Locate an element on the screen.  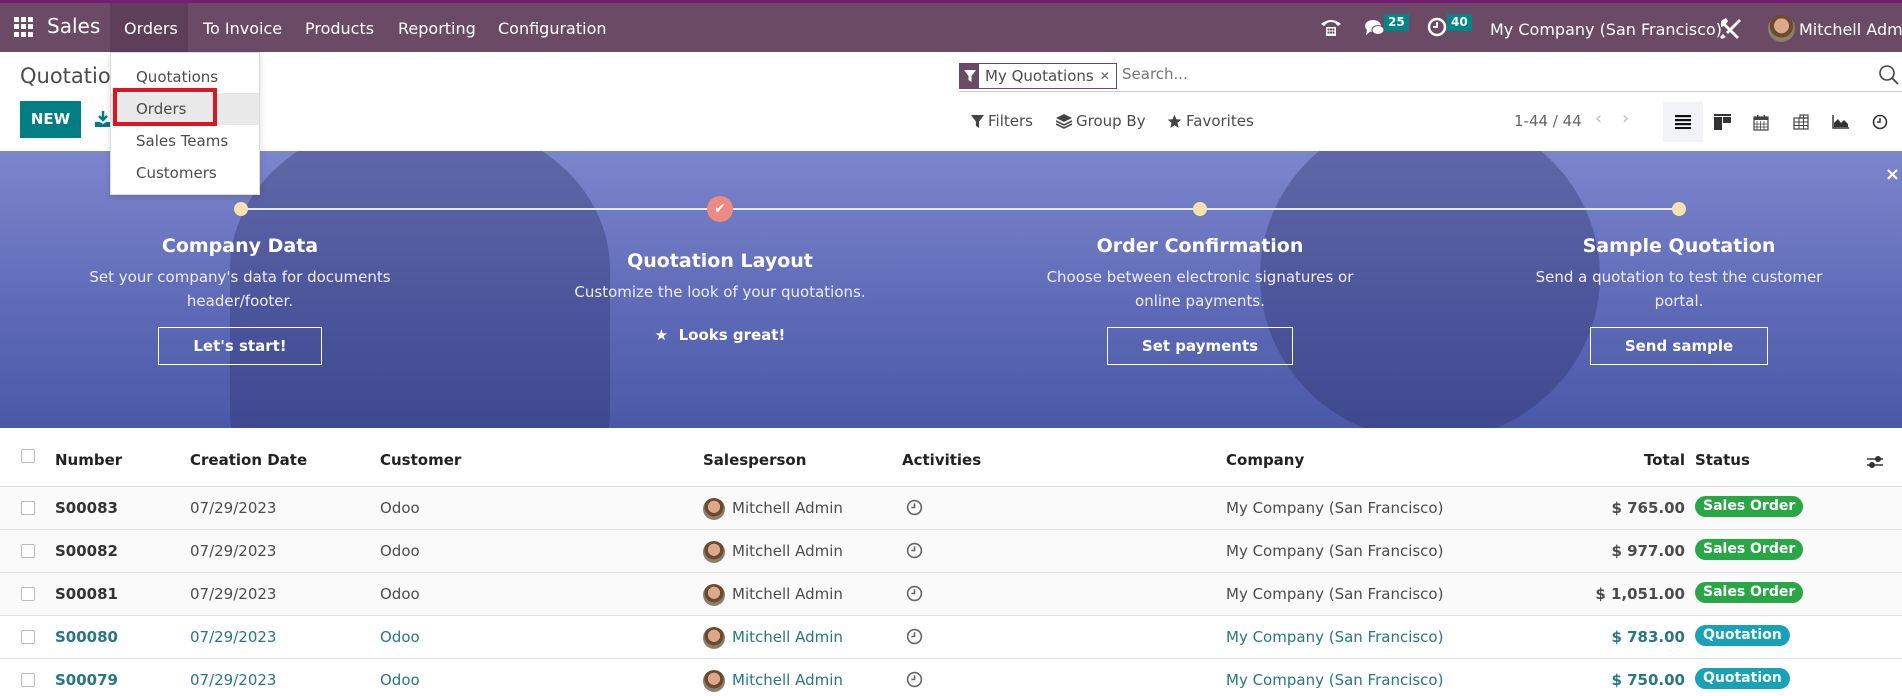
filters-button: Filters is located at coordinates (1002, 121).